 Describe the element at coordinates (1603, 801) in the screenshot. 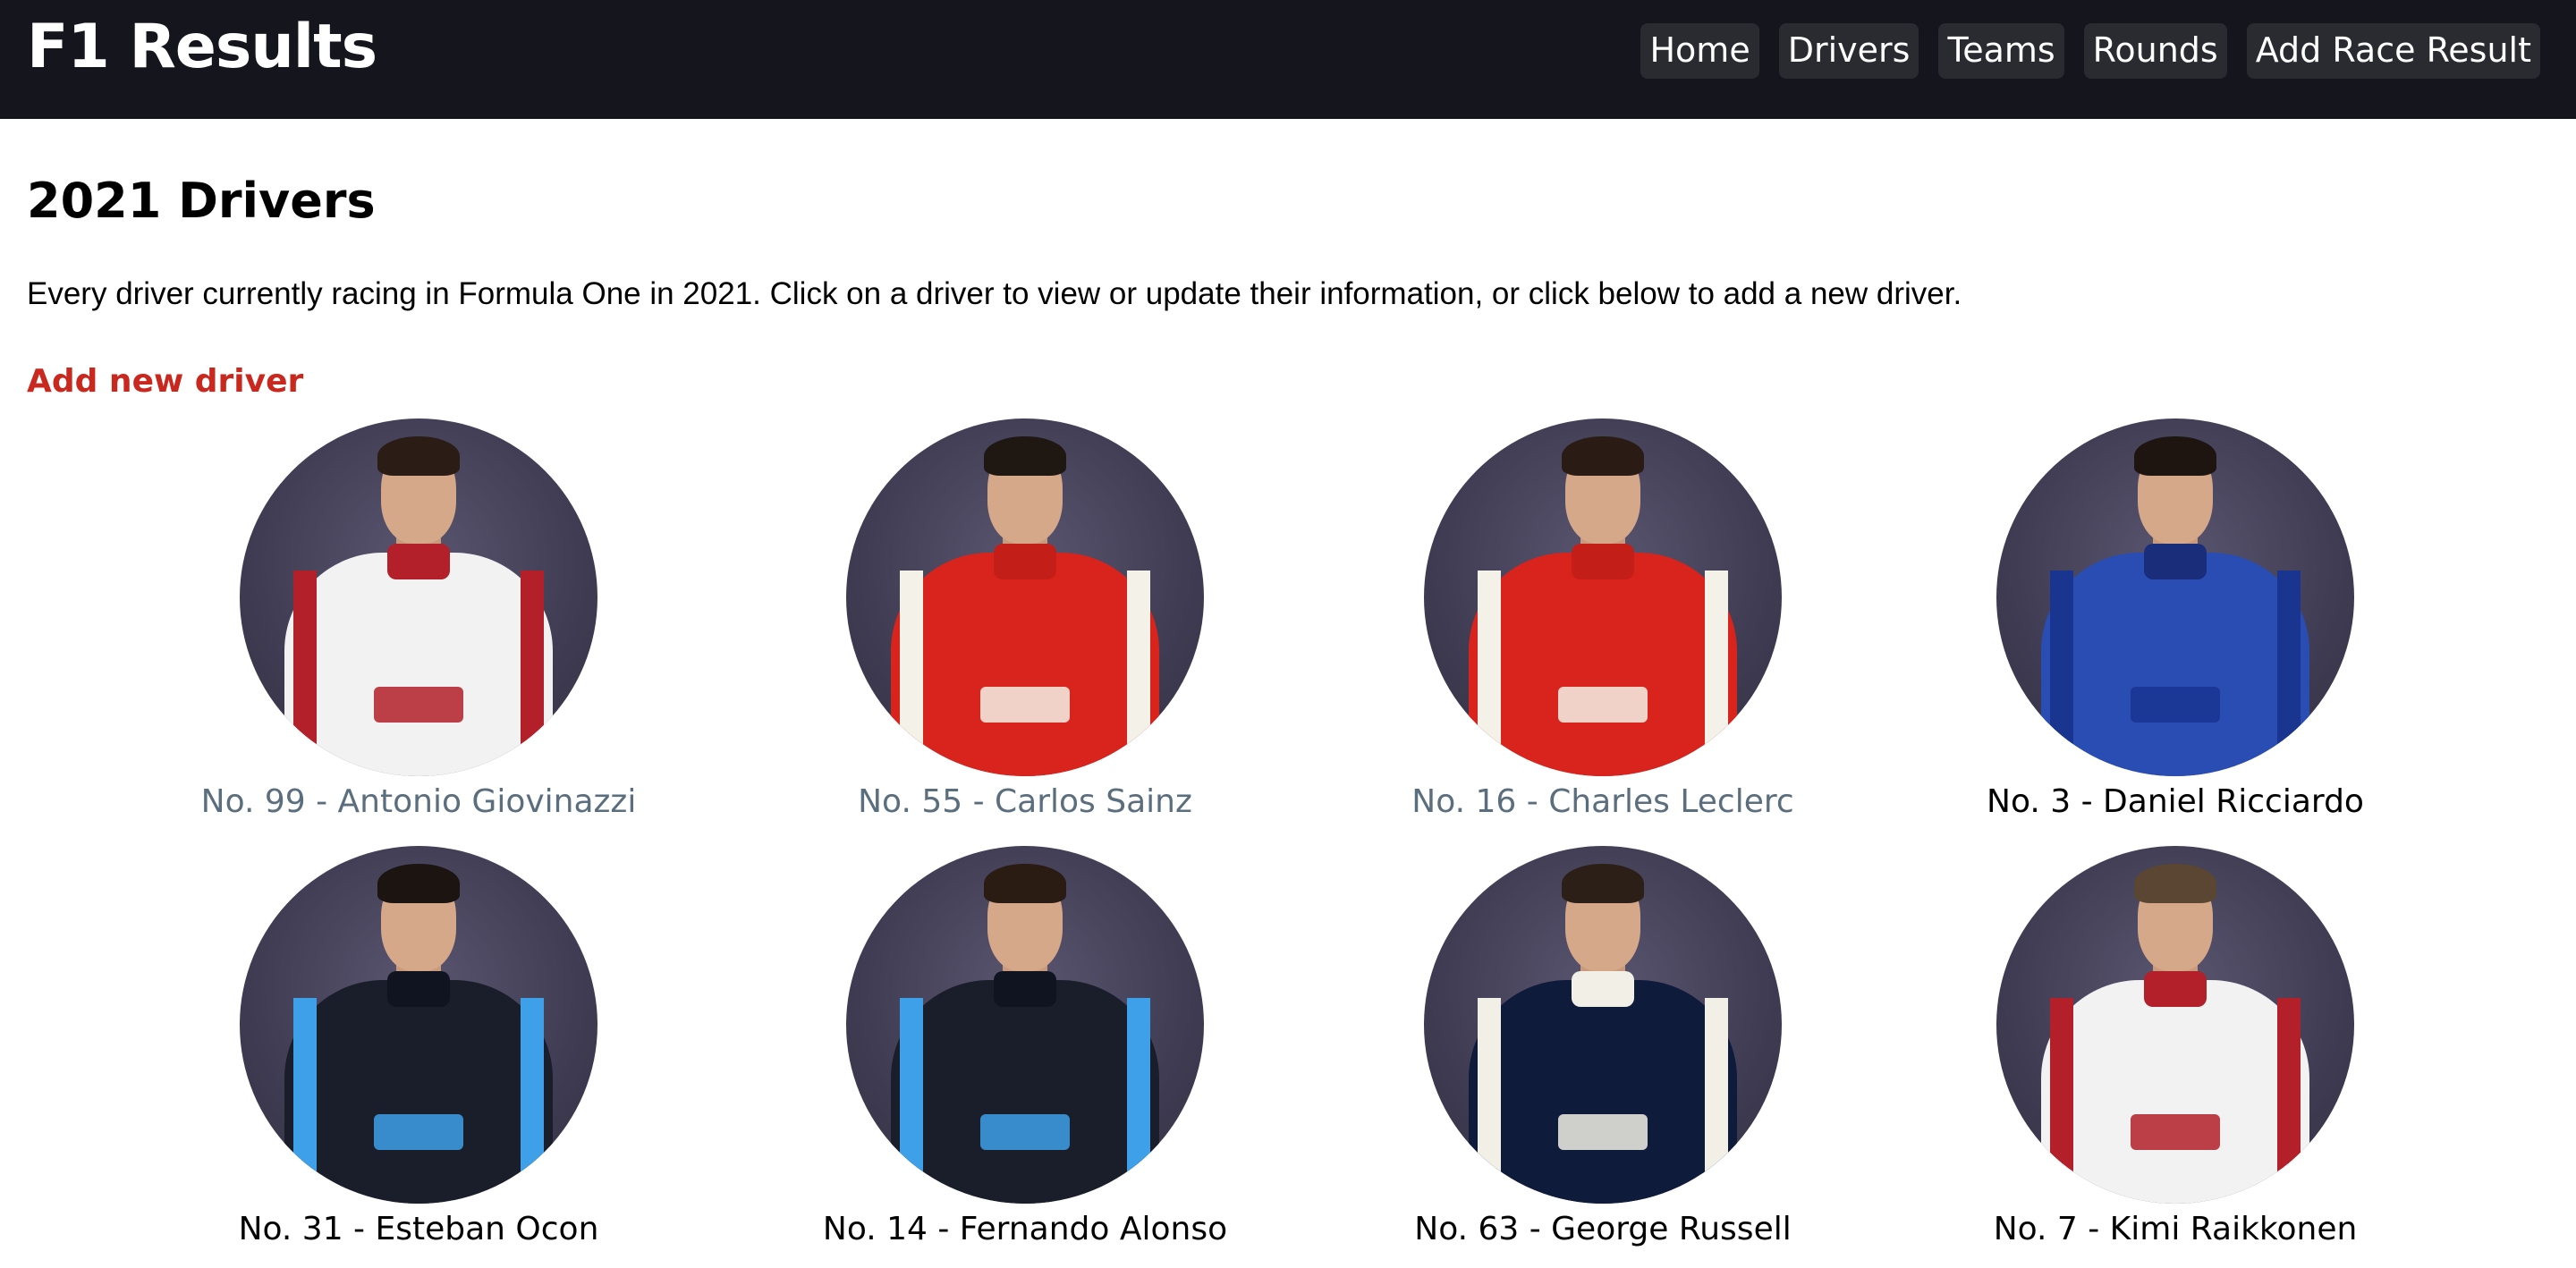

I see `driver-name-link: No. 16 - Charles Leclerc` at that location.